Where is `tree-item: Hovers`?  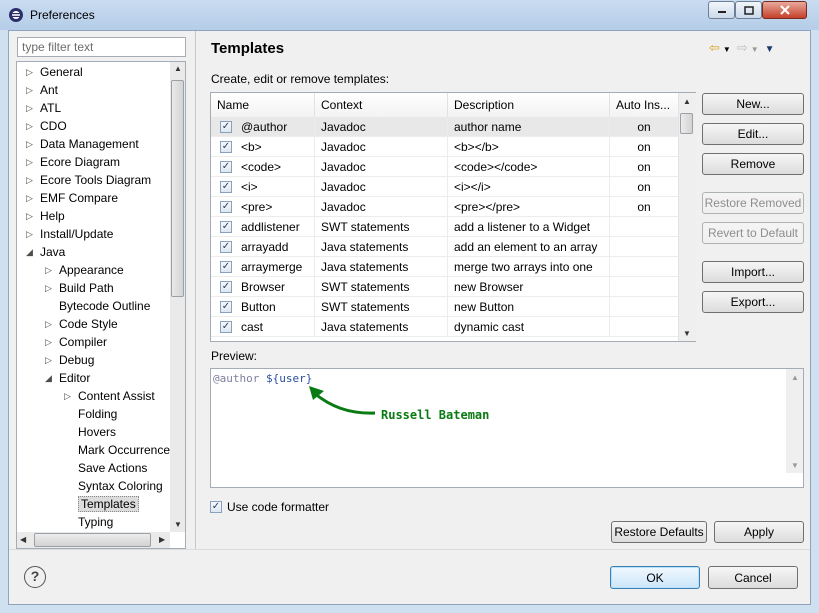
tree-item: Hovers is located at coordinates (97, 432).